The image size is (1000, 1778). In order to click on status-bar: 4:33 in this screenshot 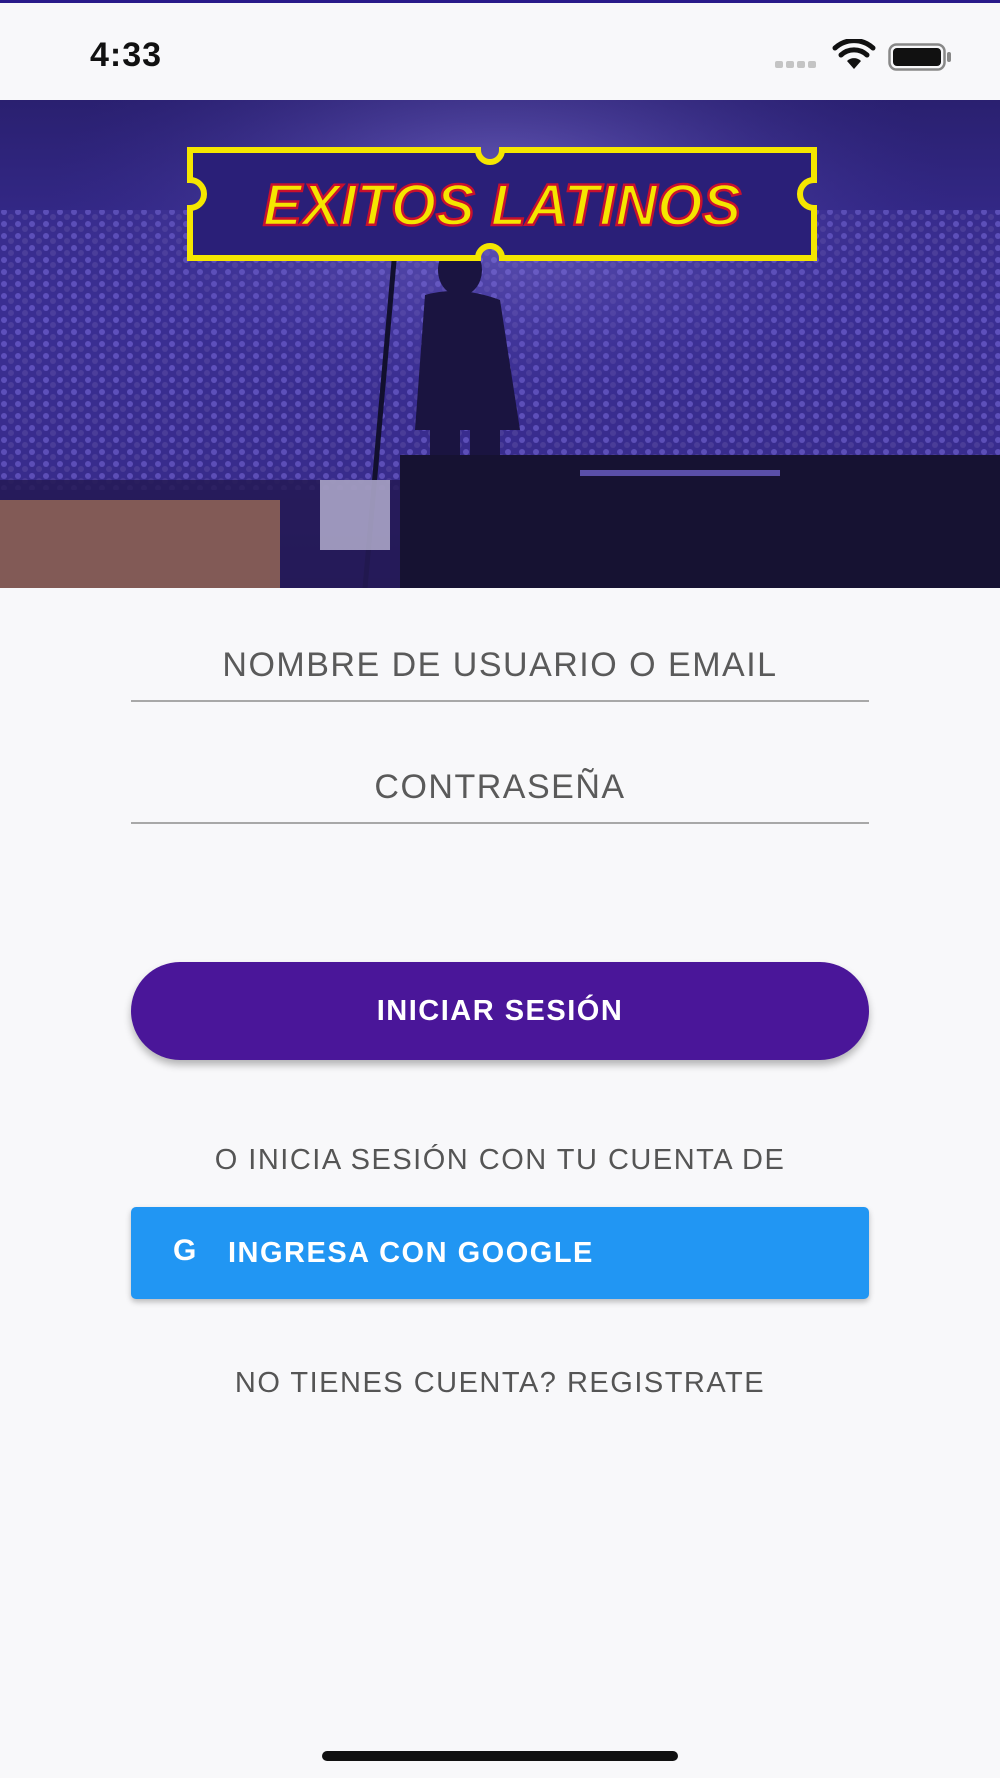, I will do `click(500, 51)`.